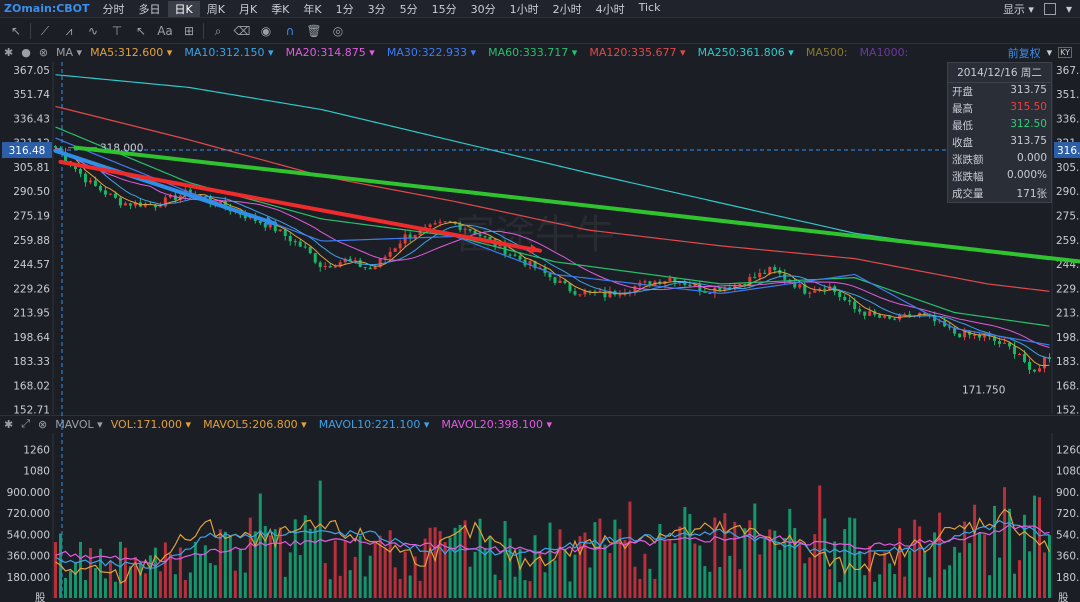 Image resolution: width=1080 pixels, height=602 pixels. I want to click on expand-icon: ⤢, so click(25, 424).